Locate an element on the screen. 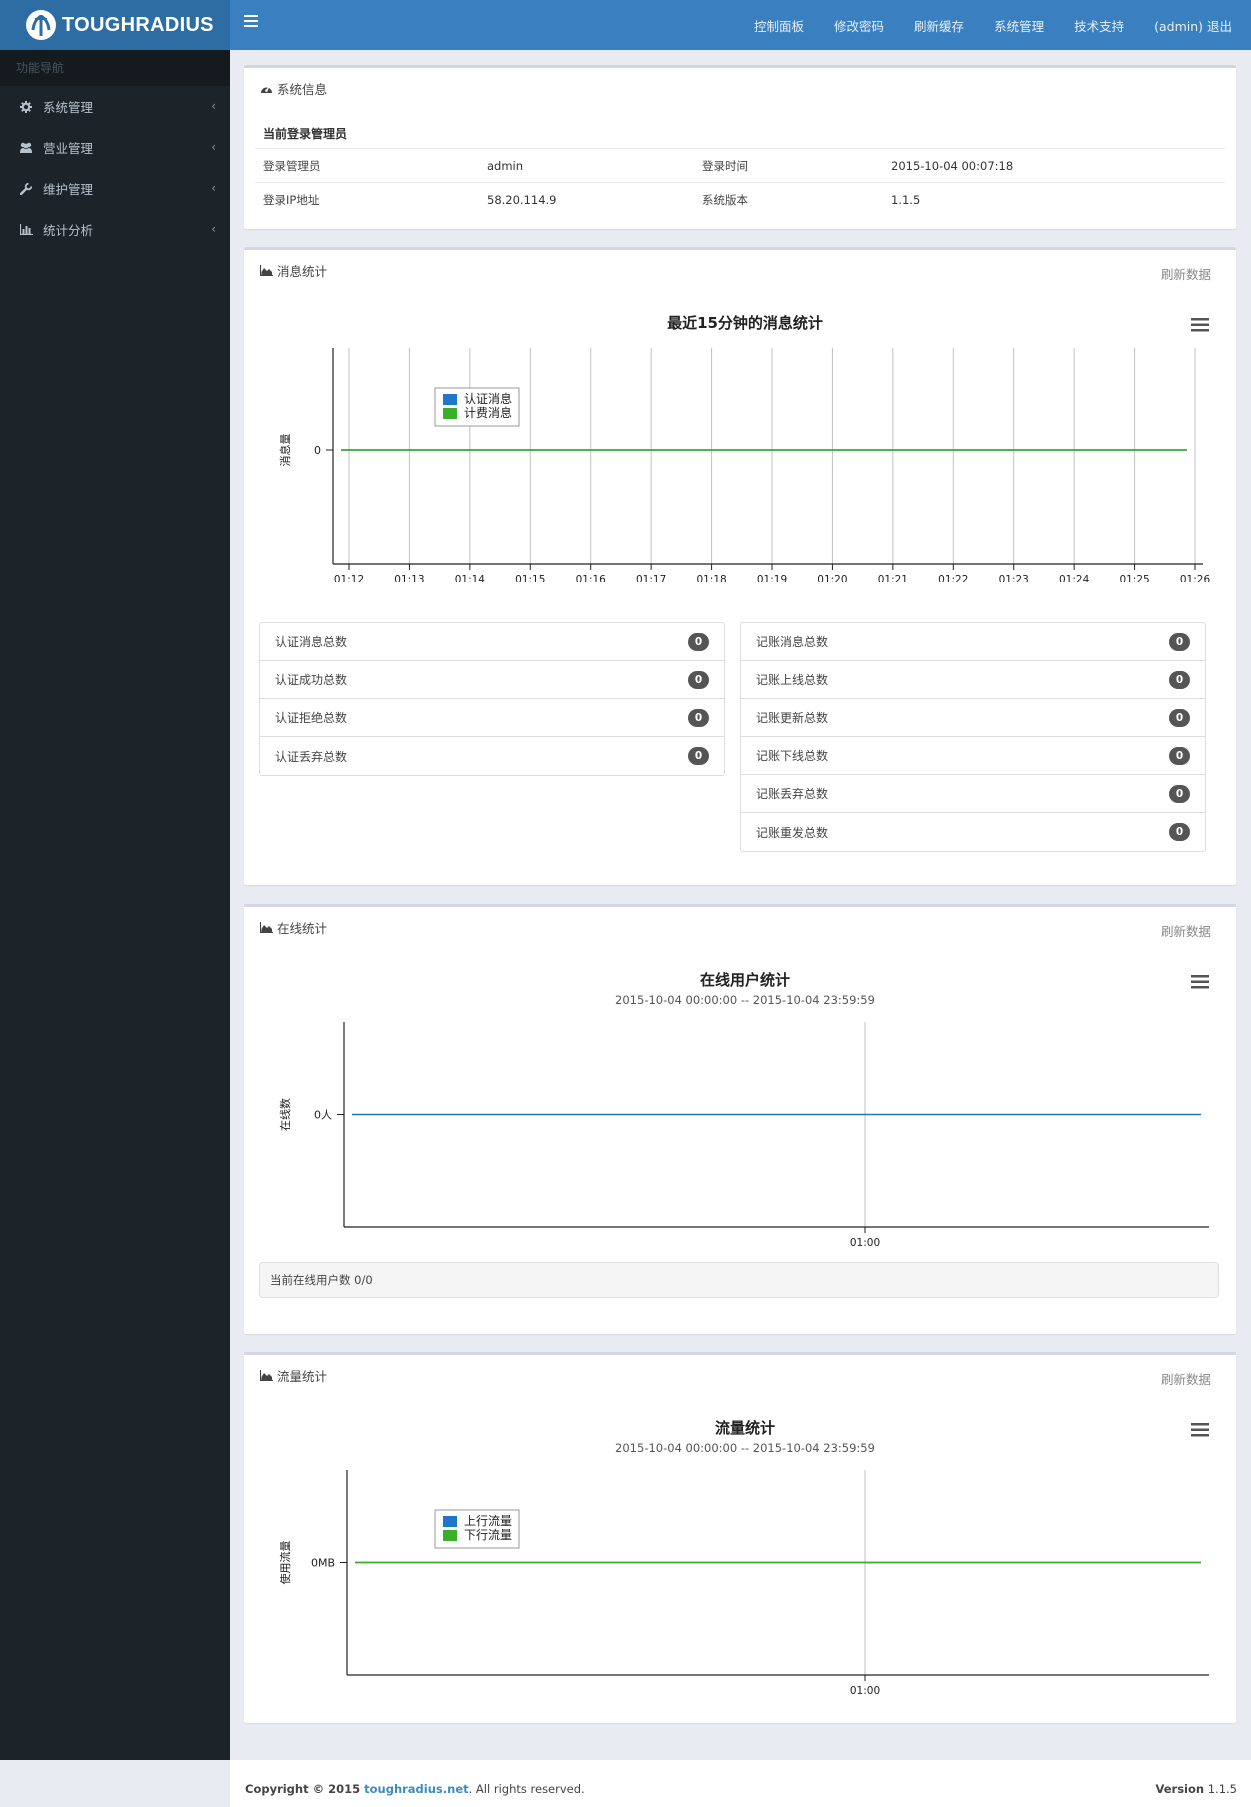 The height and width of the screenshot is (1807, 1251). y-axis-label: 在线数 is located at coordinates (285, 1114).